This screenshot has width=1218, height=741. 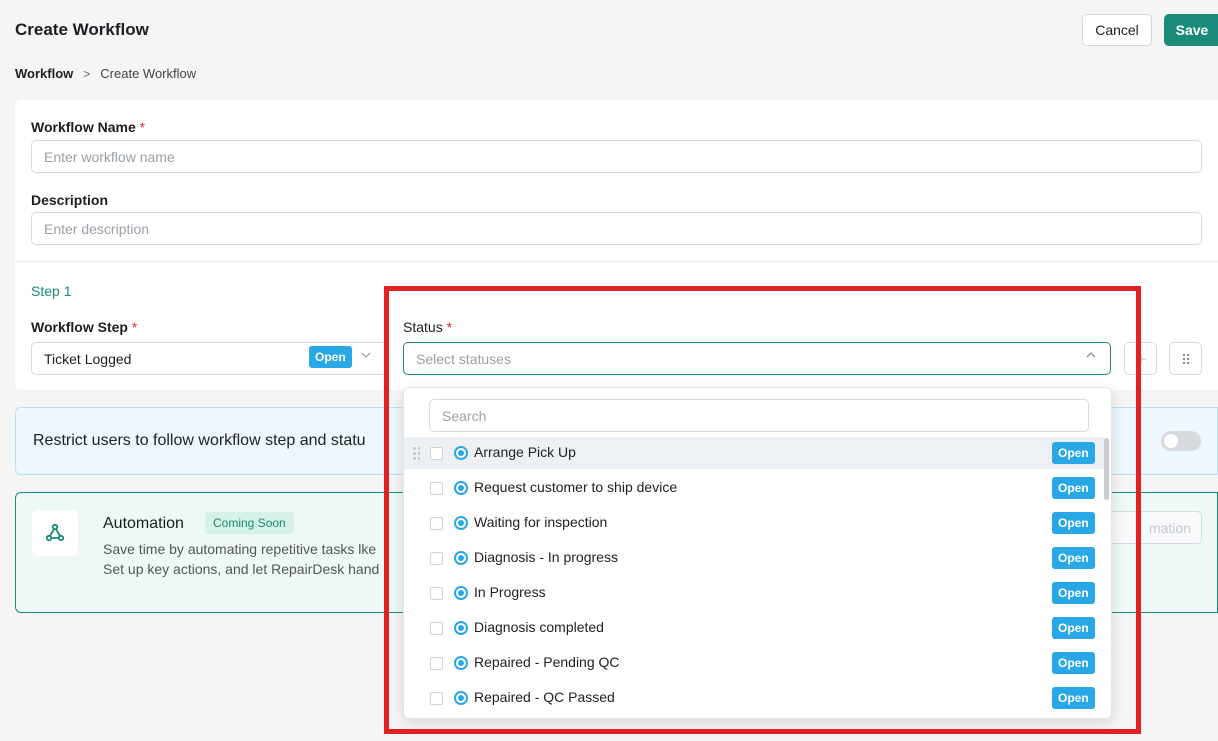 What do you see at coordinates (83, 127) in the screenshot?
I see `workflow-name-label-text: Workflow Name` at bounding box center [83, 127].